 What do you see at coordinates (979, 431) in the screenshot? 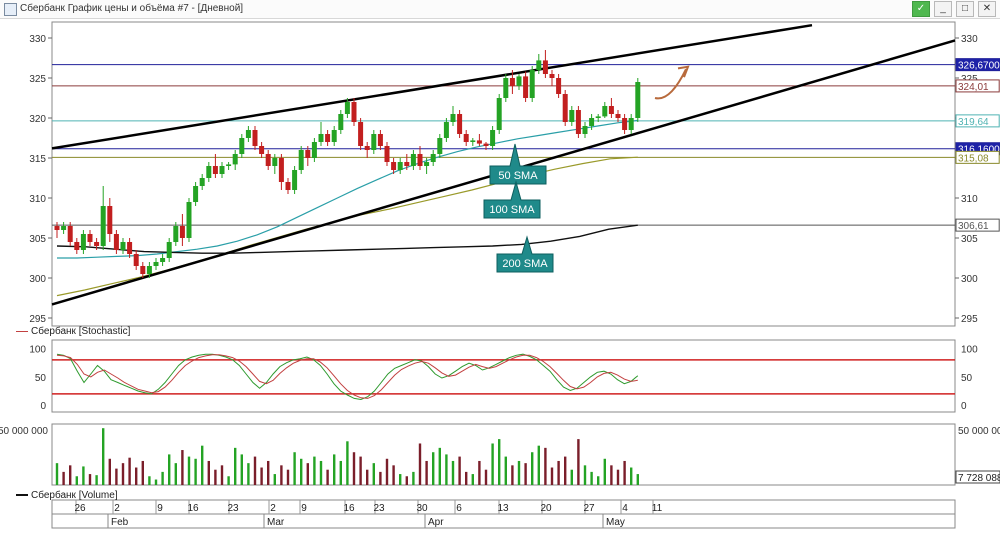
I see `volume-tick-label-right: 50 000 000` at bounding box center [979, 431].